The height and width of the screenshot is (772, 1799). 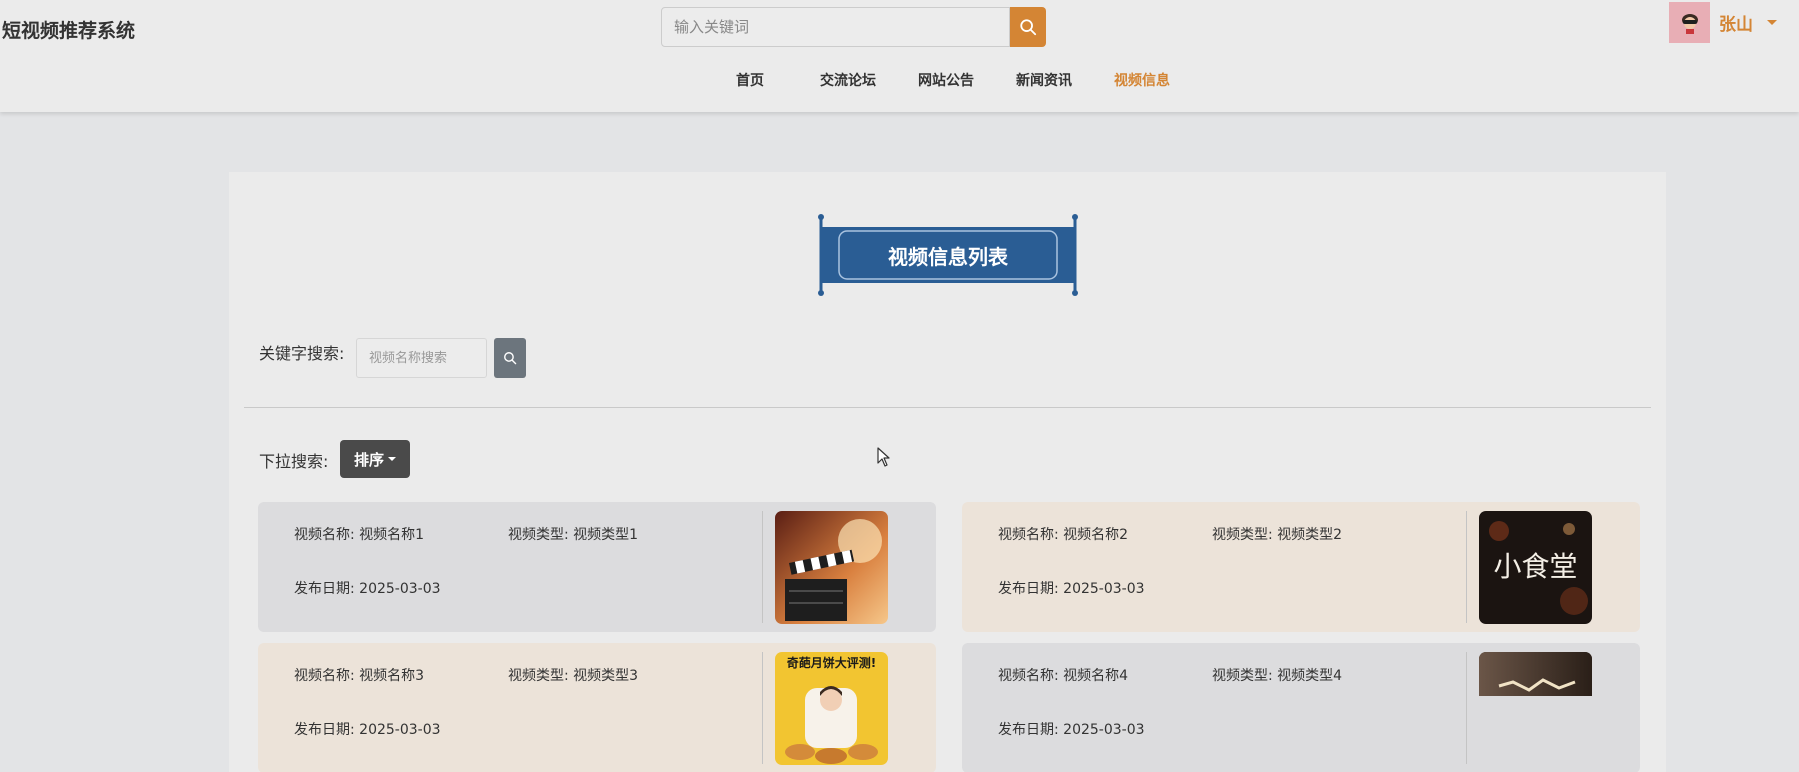 I want to click on partial-loaded-image, so click(x=1535, y=674).